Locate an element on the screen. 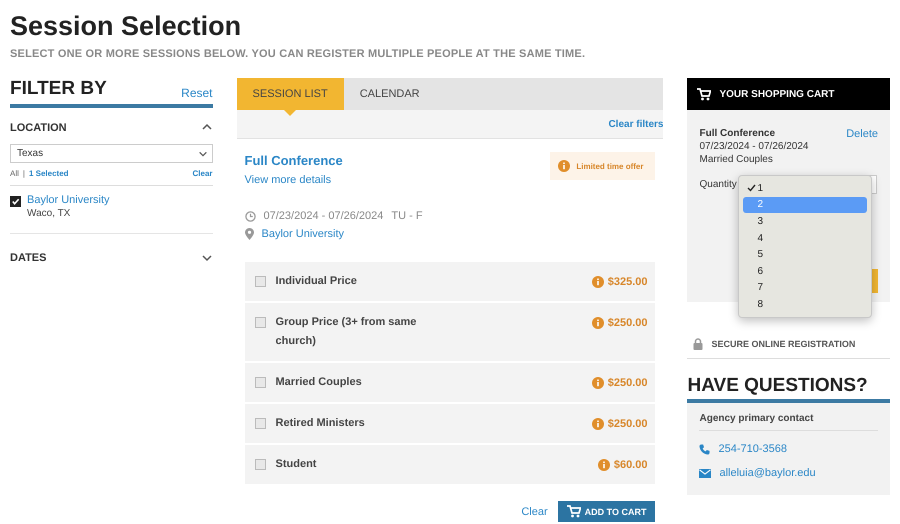 The height and width of the screenshot is (524, 900). contact-label: Agency primary contact is located at coordinates (788, 422).